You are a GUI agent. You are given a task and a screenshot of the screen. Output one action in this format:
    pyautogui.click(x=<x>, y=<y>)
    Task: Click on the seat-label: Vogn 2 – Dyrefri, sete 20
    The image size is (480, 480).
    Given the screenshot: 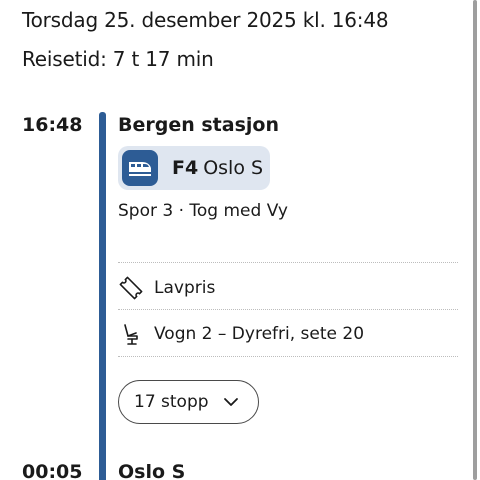 What is the action you would take?
    pyautogui.click(x=259, y=334)
    